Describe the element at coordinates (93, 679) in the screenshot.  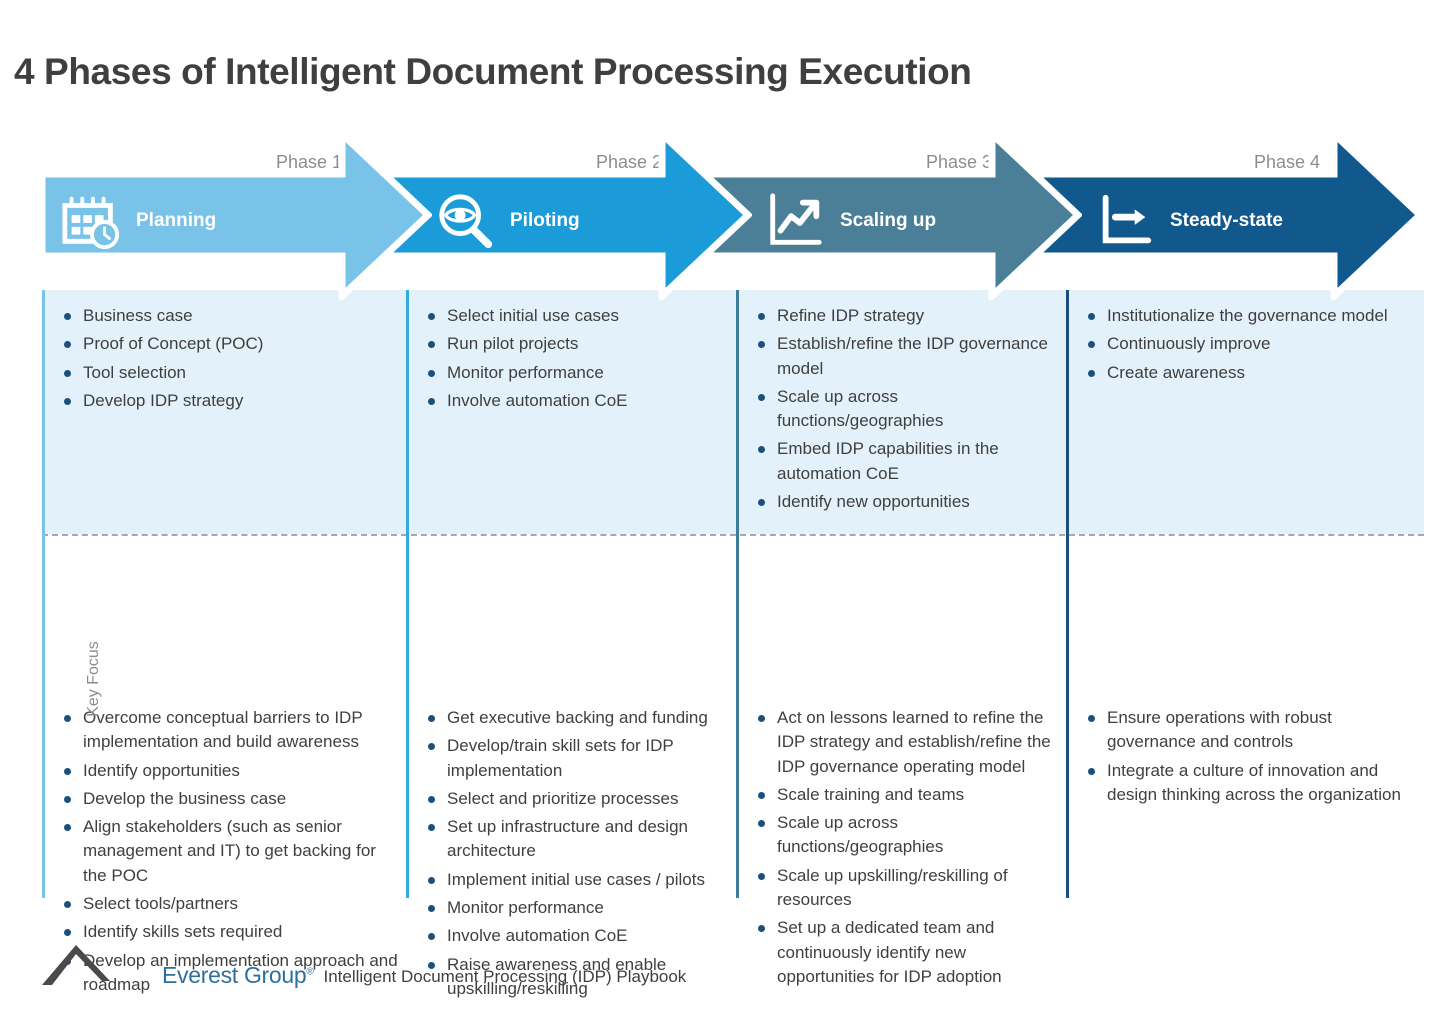
I see `key-focus-axis-label: Key Focus` at that location.